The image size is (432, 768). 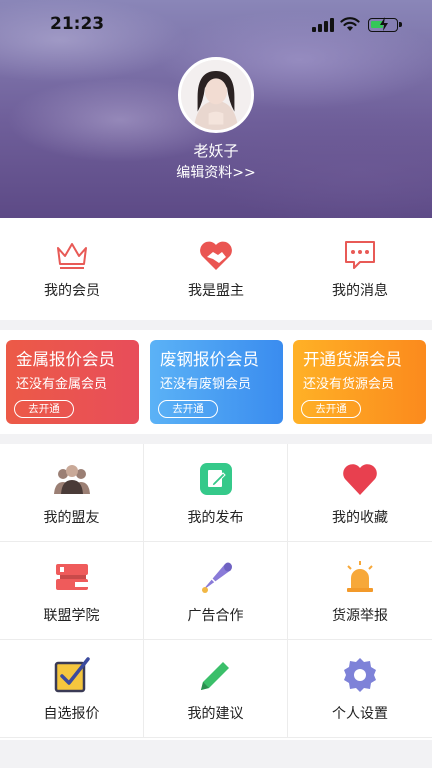 I want to click on battery-icon, so click(x=385, y=24).